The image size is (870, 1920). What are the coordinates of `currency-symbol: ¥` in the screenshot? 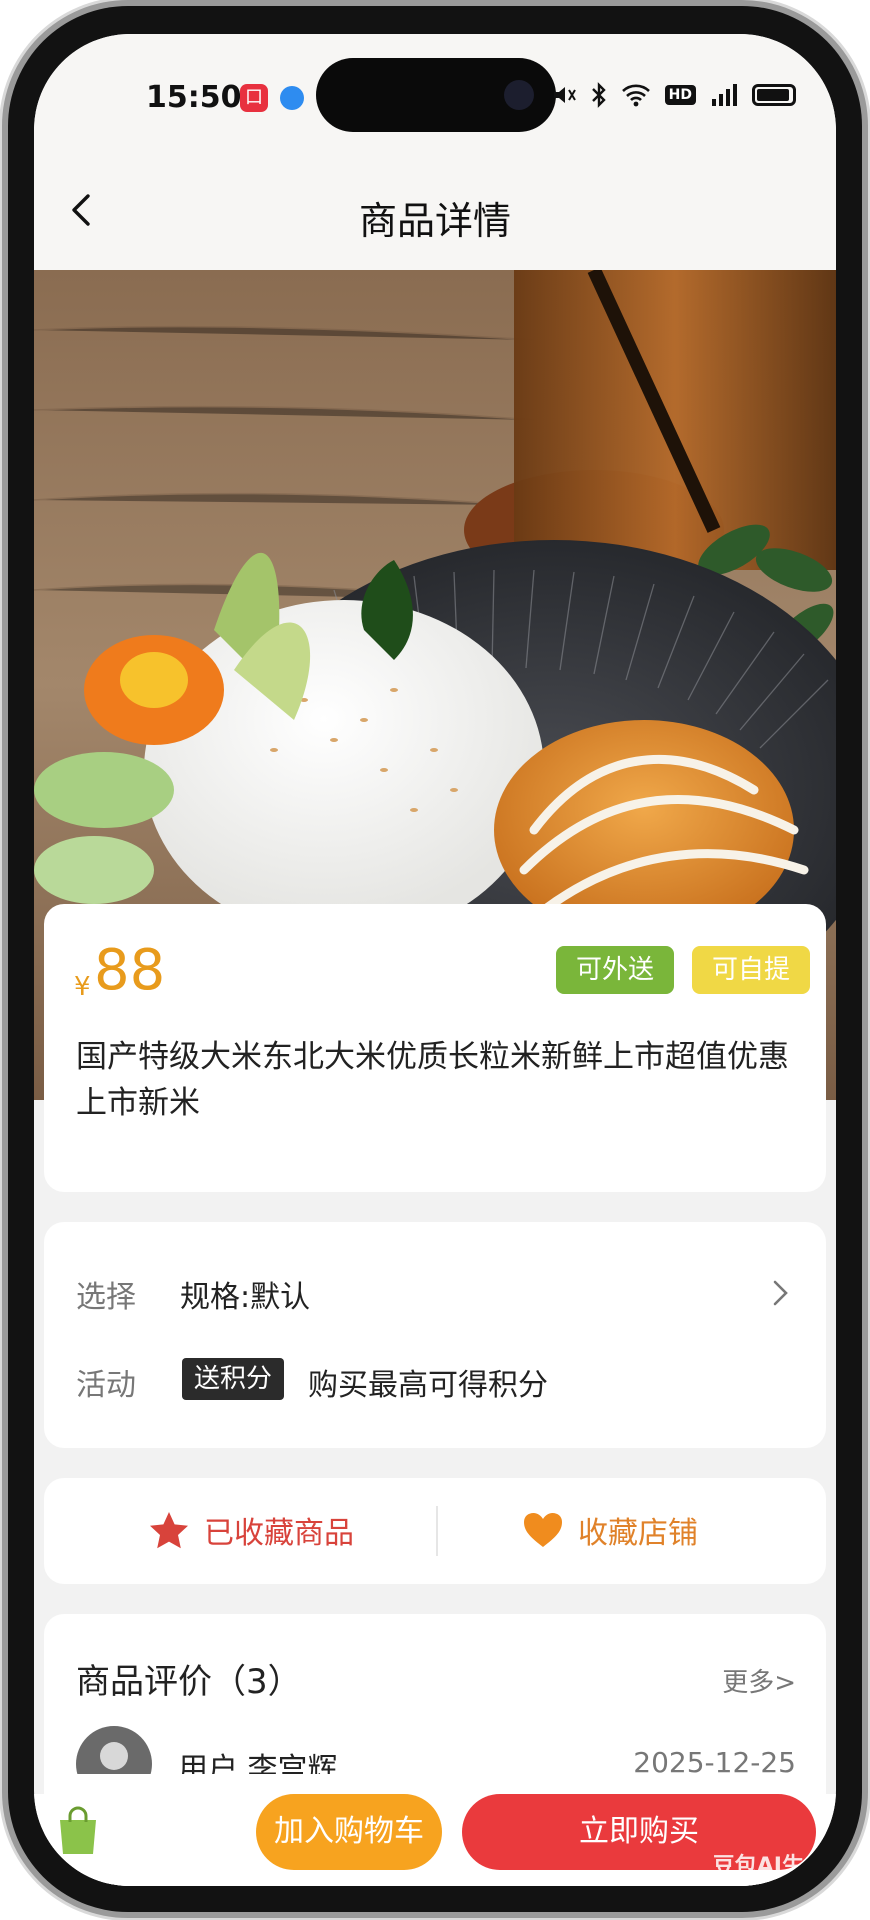 It's located at (82, 987).